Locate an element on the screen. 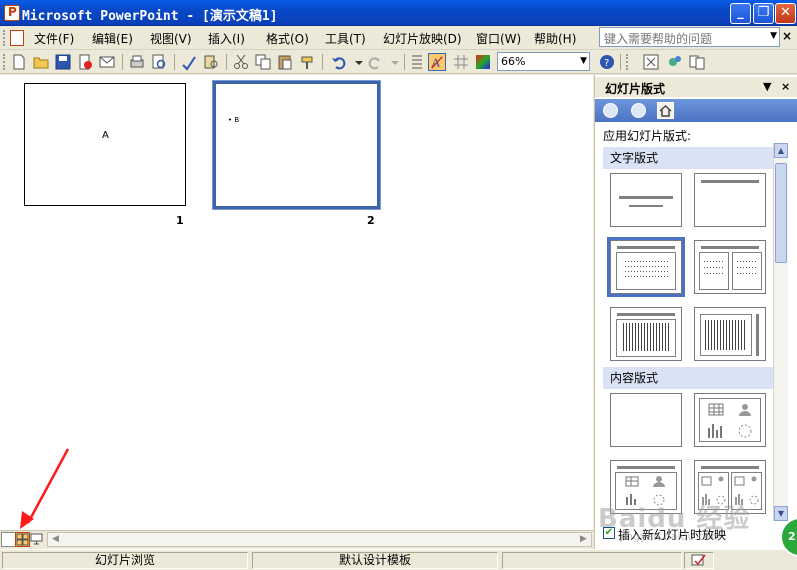 The width and height of the screenshot is (797, 570). layout-vertical-title-text is located at coordinates (730, 334).